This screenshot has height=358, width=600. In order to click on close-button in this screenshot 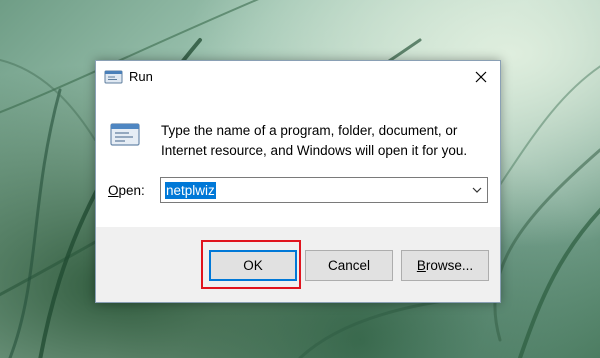, I will do `click(481, 76)`.